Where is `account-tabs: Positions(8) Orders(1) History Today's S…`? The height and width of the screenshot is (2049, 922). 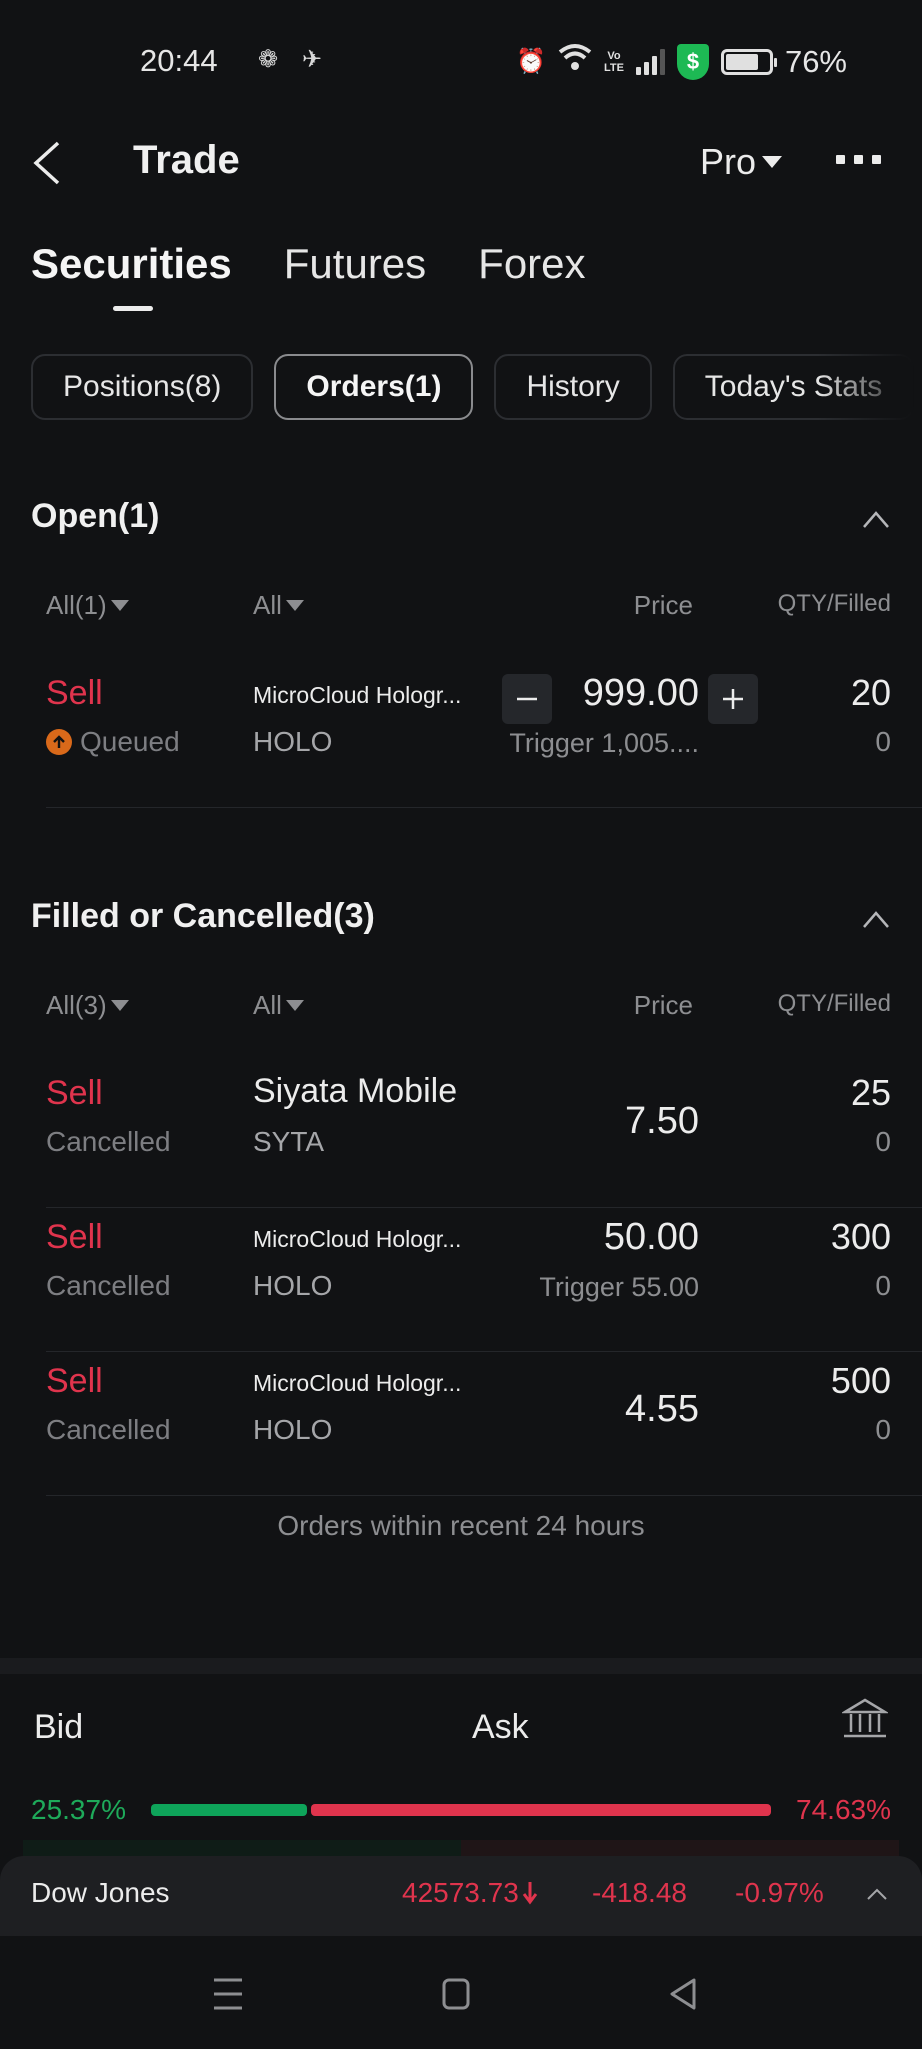 account-tabs: Positions(8) Orders(1) History Today's S… is located at coordinates (476, 387).